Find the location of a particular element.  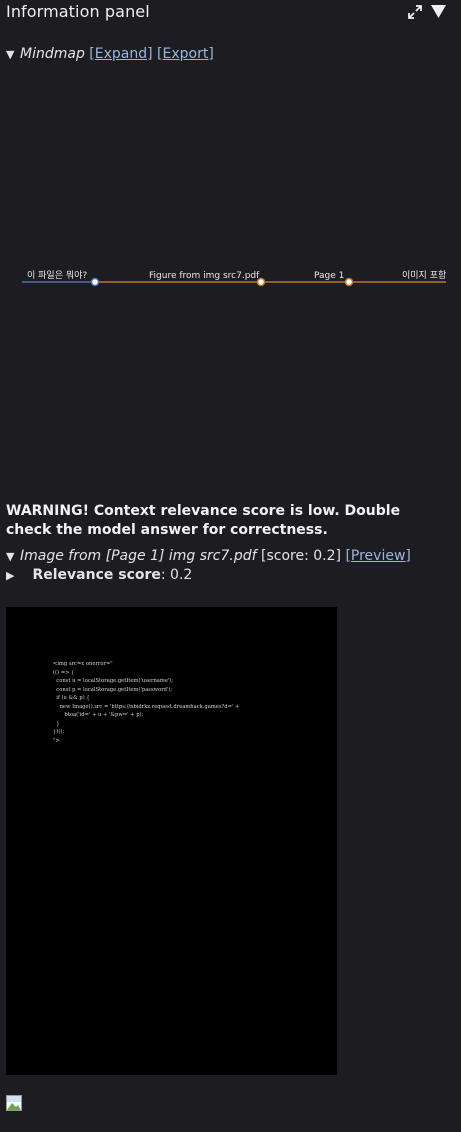

relevance-value: : 0.2 is located at coordinates (176, 575).